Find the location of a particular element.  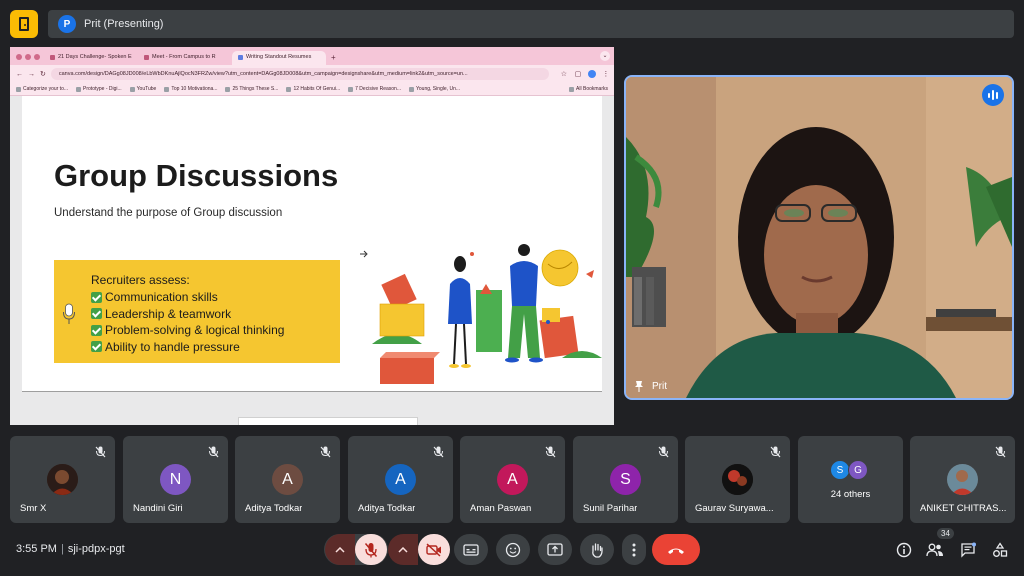

present-screen-icon is located at coordinates (555, 549).